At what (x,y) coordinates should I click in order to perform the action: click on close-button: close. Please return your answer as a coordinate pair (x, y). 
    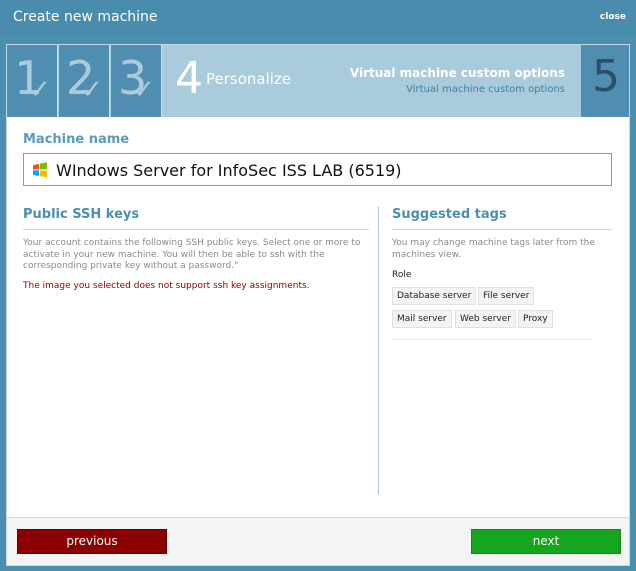
    Looking at the image, I should click on (613, 17).